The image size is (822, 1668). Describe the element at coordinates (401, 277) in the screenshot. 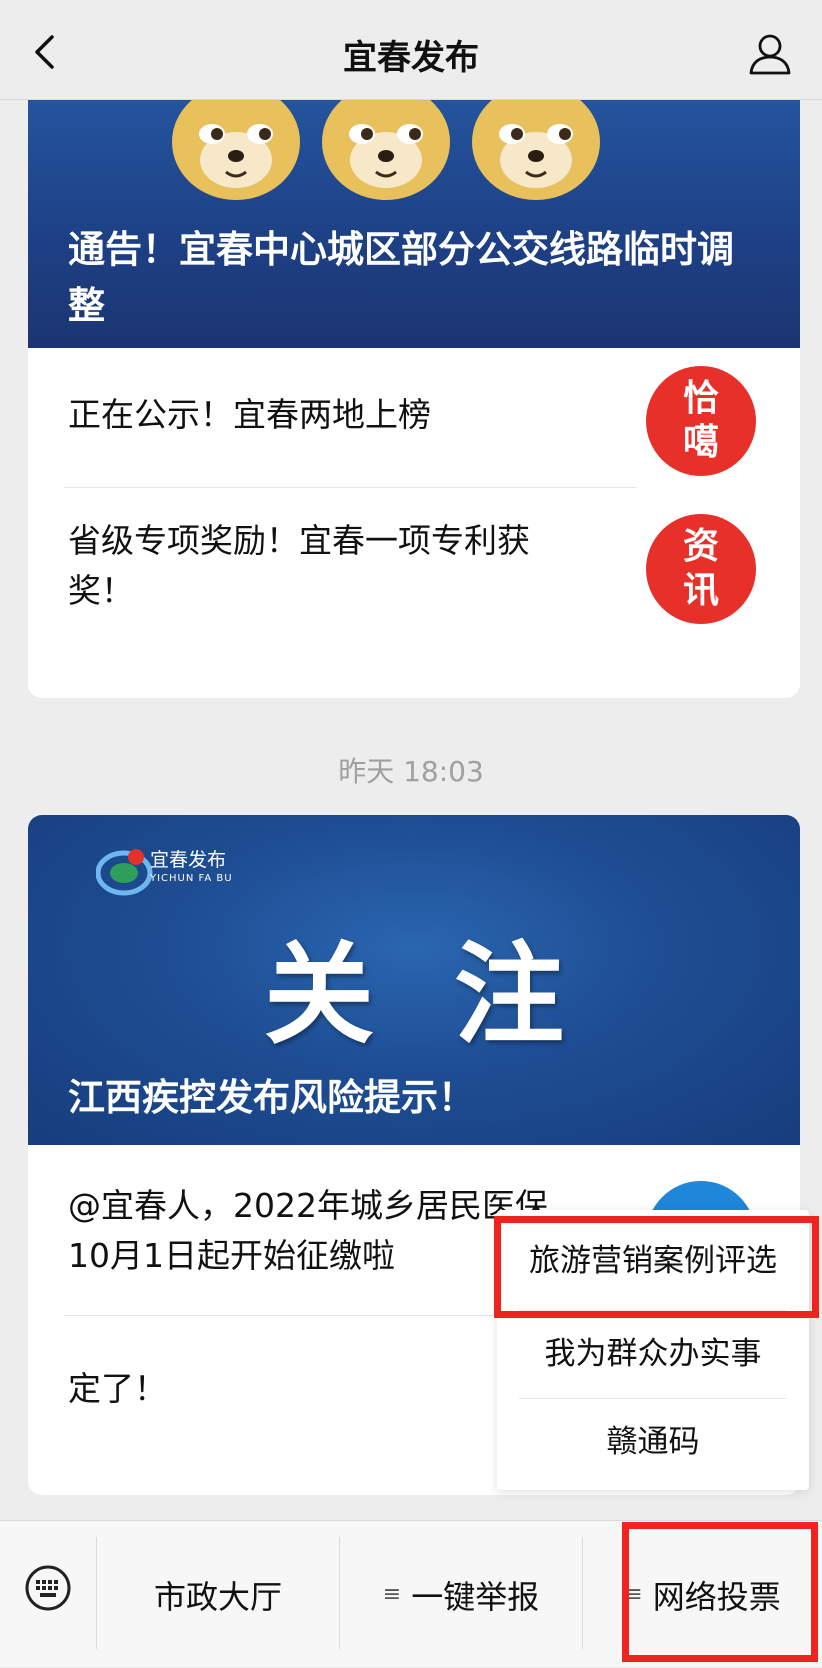

I see `article-headline: 通告！宜春中心城区部分公交线路临时调整` at that location.